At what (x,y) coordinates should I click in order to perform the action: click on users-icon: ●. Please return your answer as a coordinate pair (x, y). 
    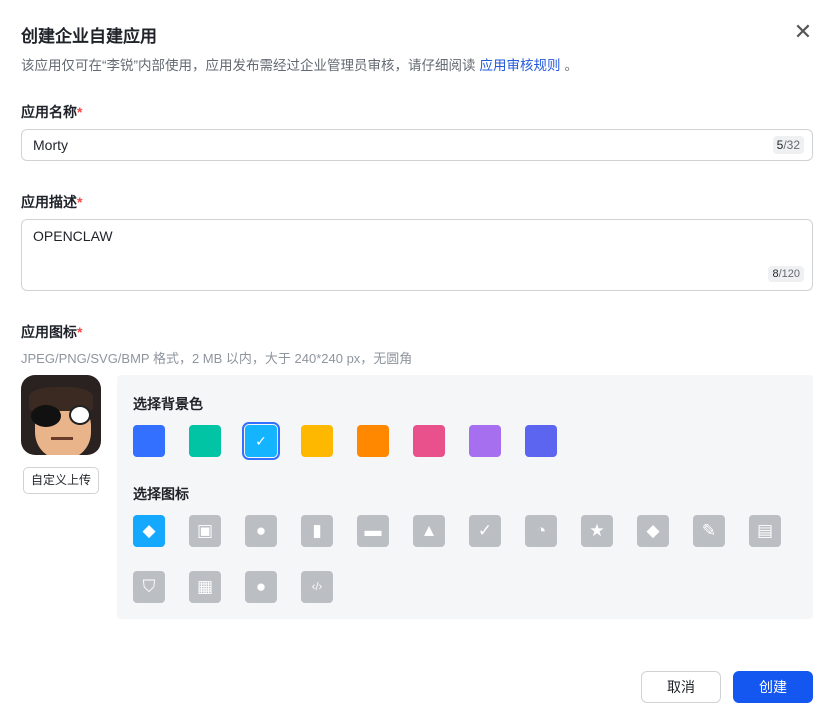
    Looking at the image, I should click on (261, 587).